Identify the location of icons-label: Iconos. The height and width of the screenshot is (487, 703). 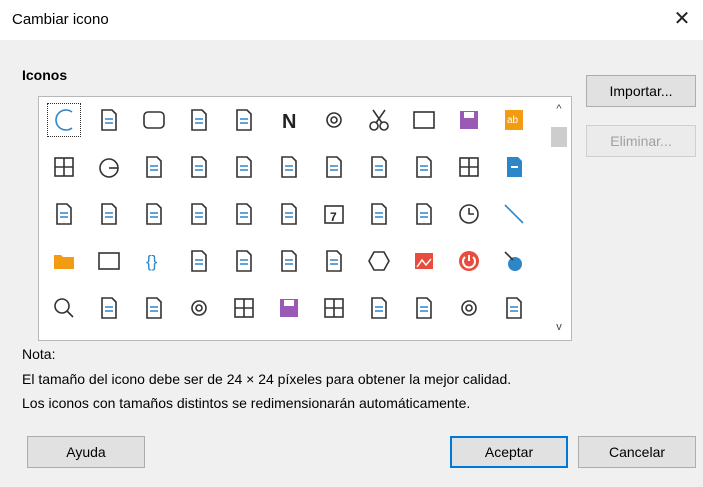
(45, 75).